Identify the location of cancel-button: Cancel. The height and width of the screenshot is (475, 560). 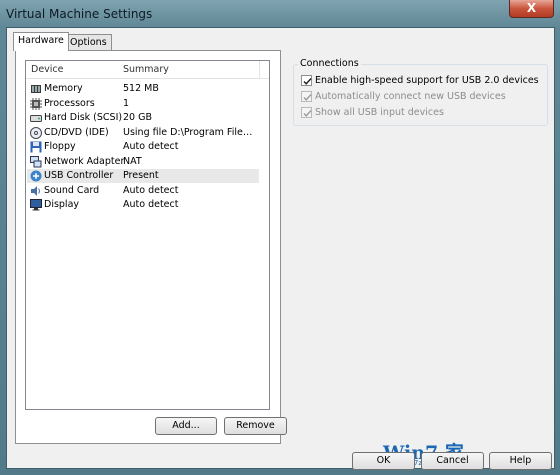
(452, 461).